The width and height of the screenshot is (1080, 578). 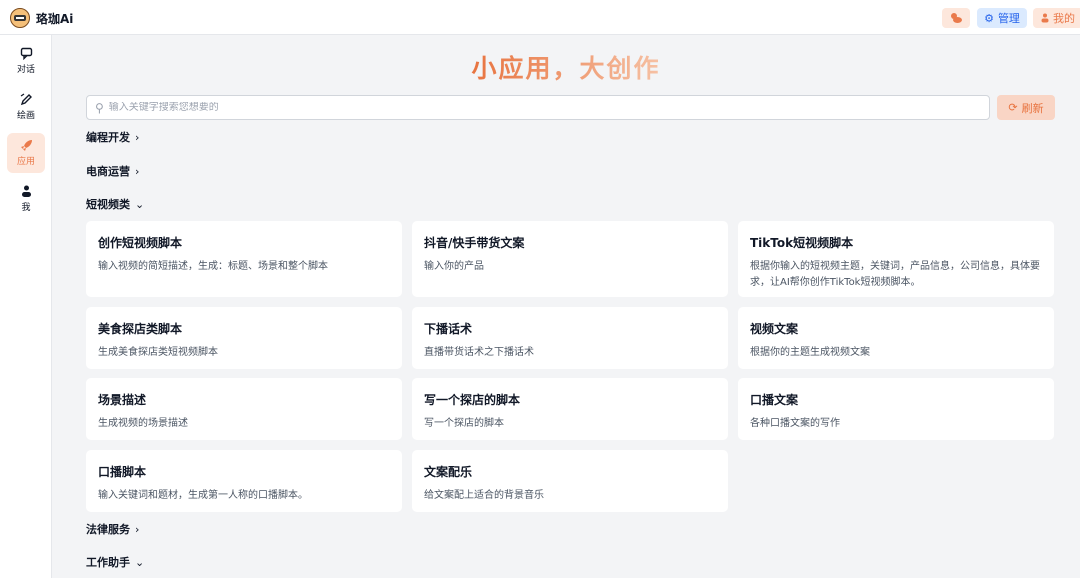 I want to click on card-desc: 输入你的产品, so click(x=454, y=266).